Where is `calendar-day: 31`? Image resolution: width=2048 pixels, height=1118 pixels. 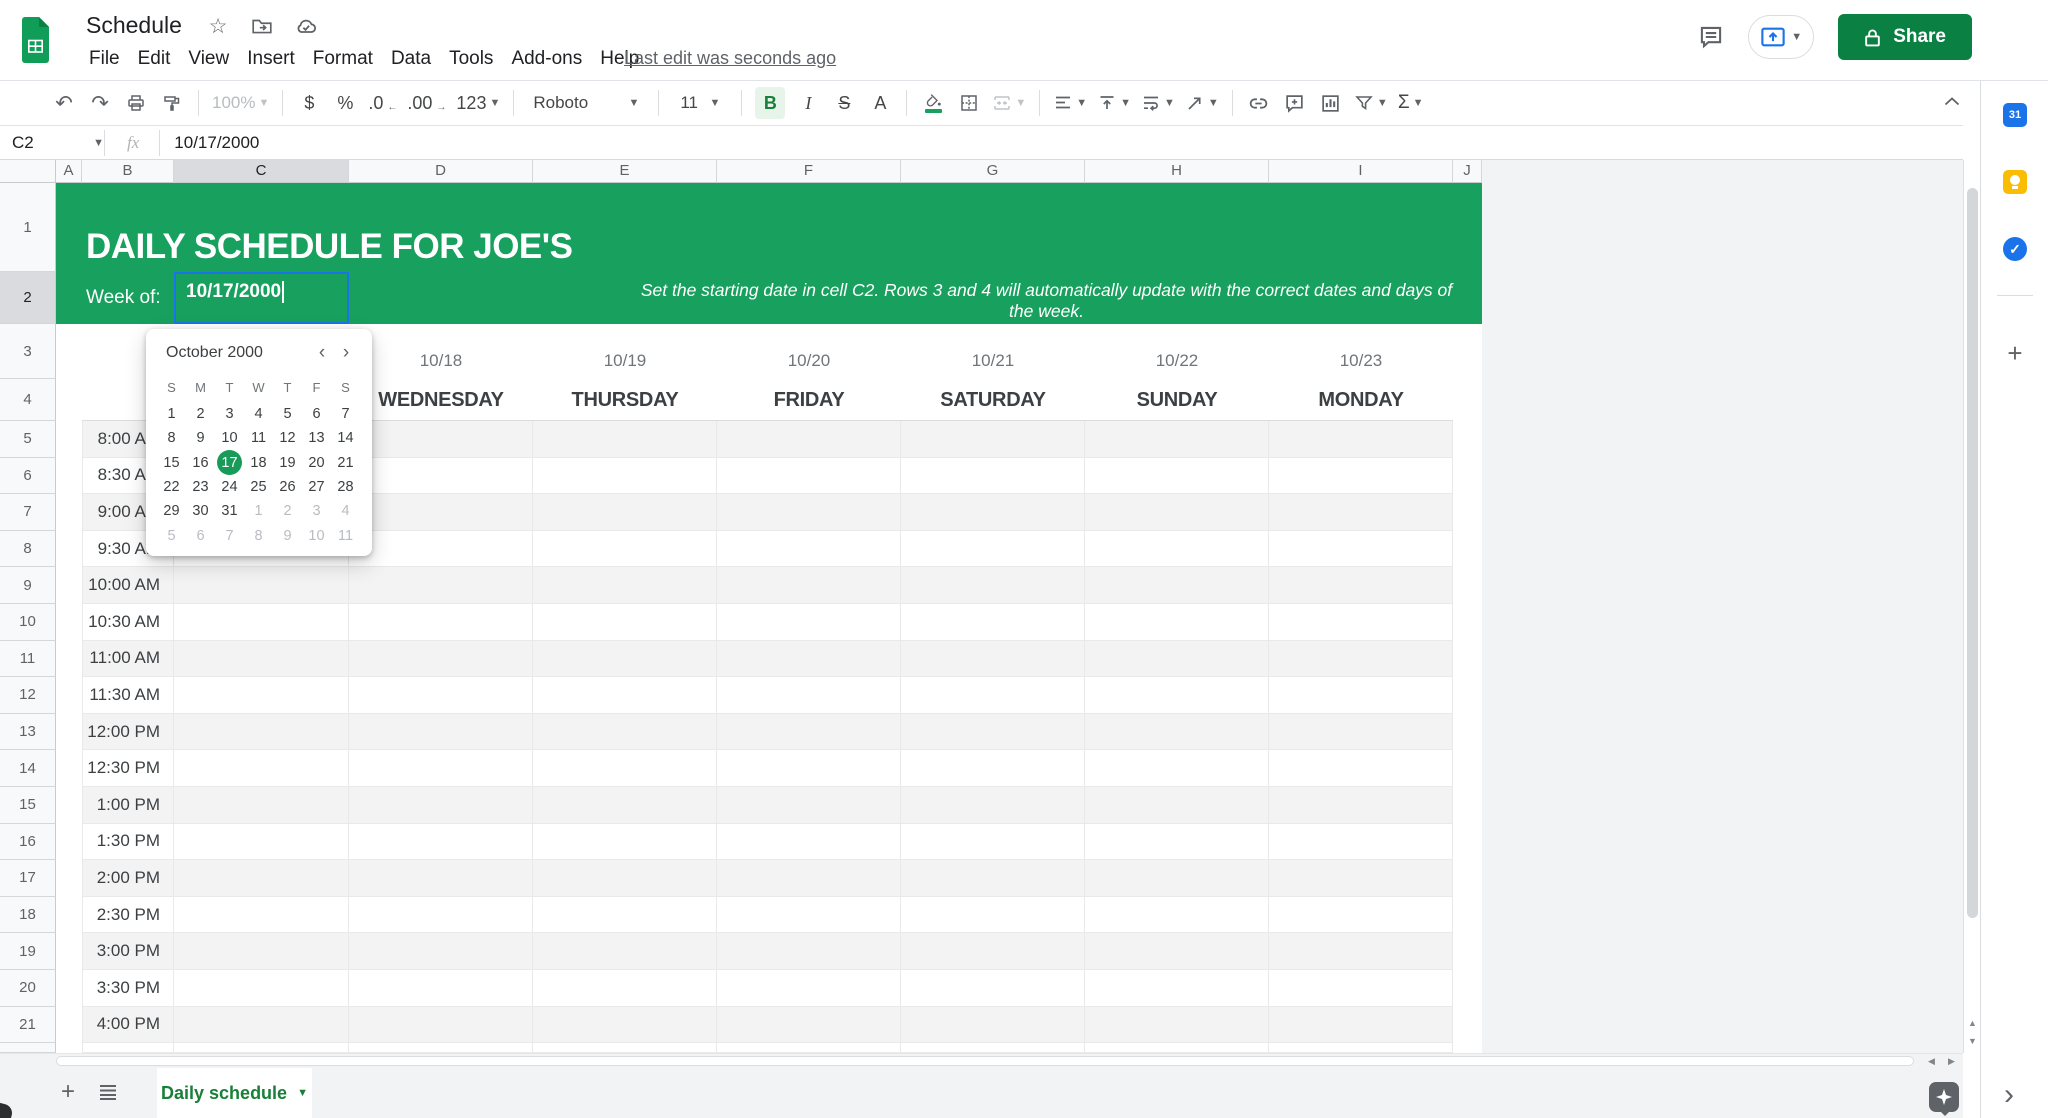 calendar-day: 31 is located at coordinates (229, 511).